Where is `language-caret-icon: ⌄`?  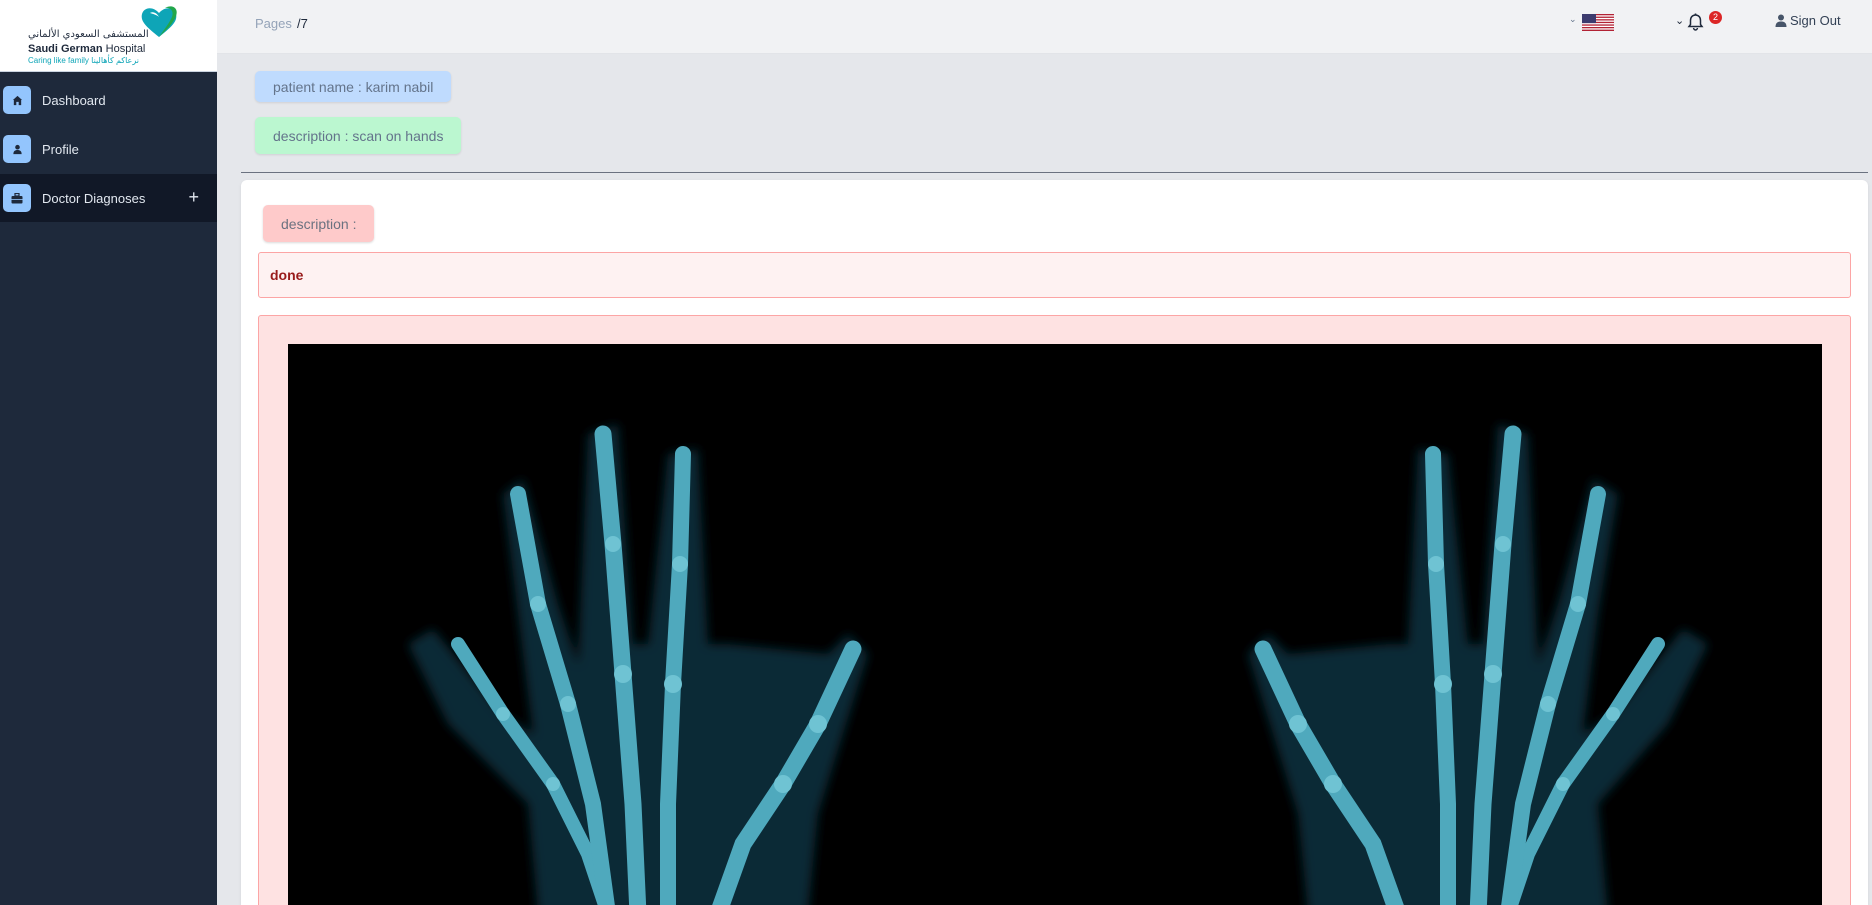 language-caret-icon: ⌄ is located at coordinates (1573, 19).